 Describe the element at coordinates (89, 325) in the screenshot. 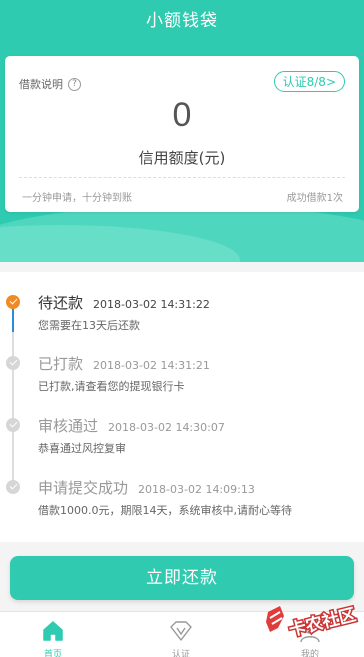

I see `timeline-desc: 您需要在13天后还款` at that location.